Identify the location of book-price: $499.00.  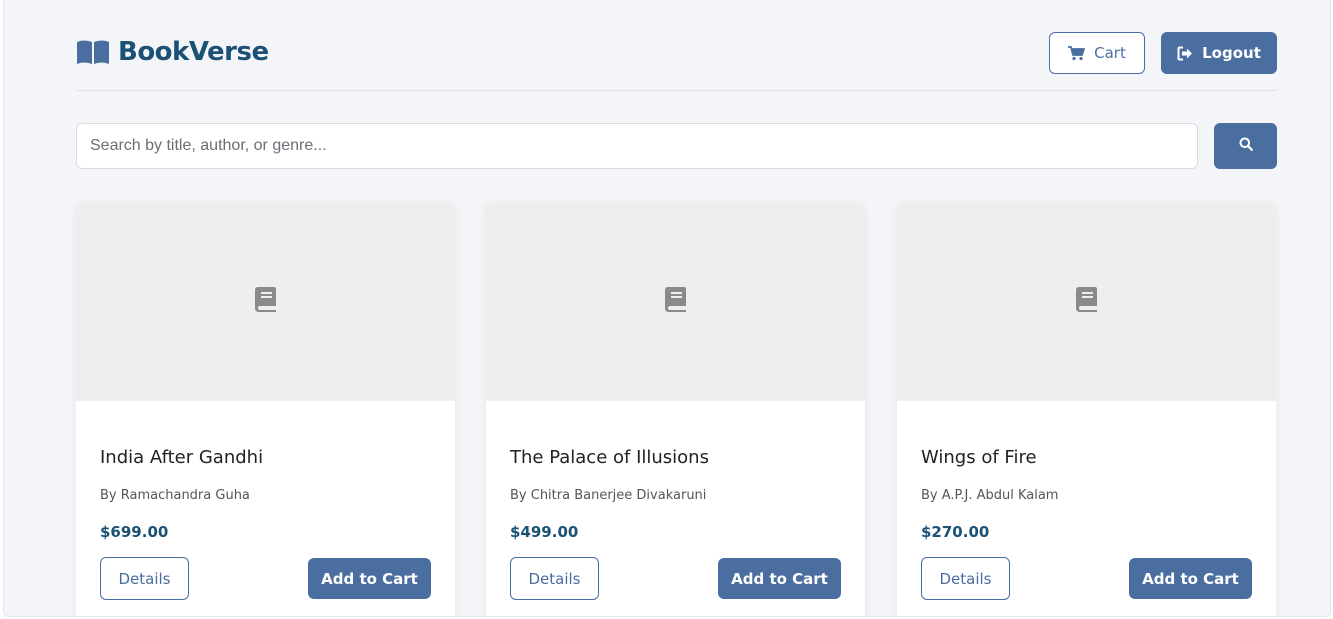
(544, 532).